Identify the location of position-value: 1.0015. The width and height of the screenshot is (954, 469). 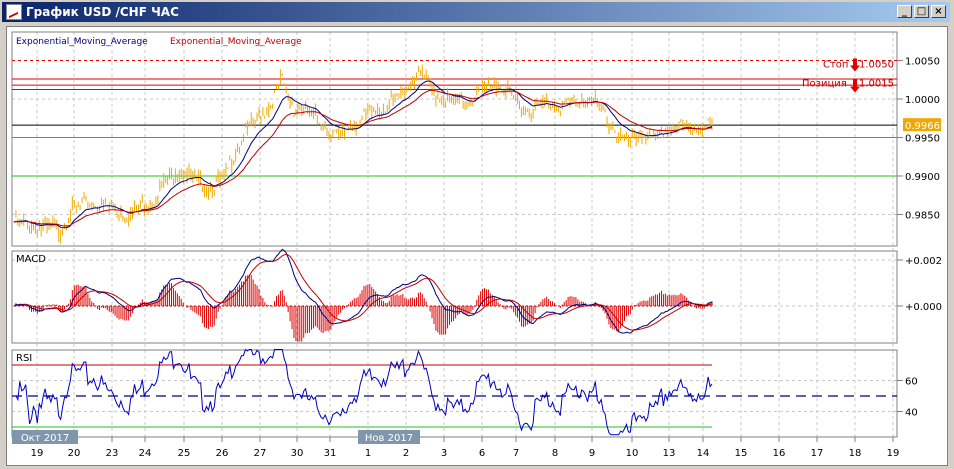
(876, 83).